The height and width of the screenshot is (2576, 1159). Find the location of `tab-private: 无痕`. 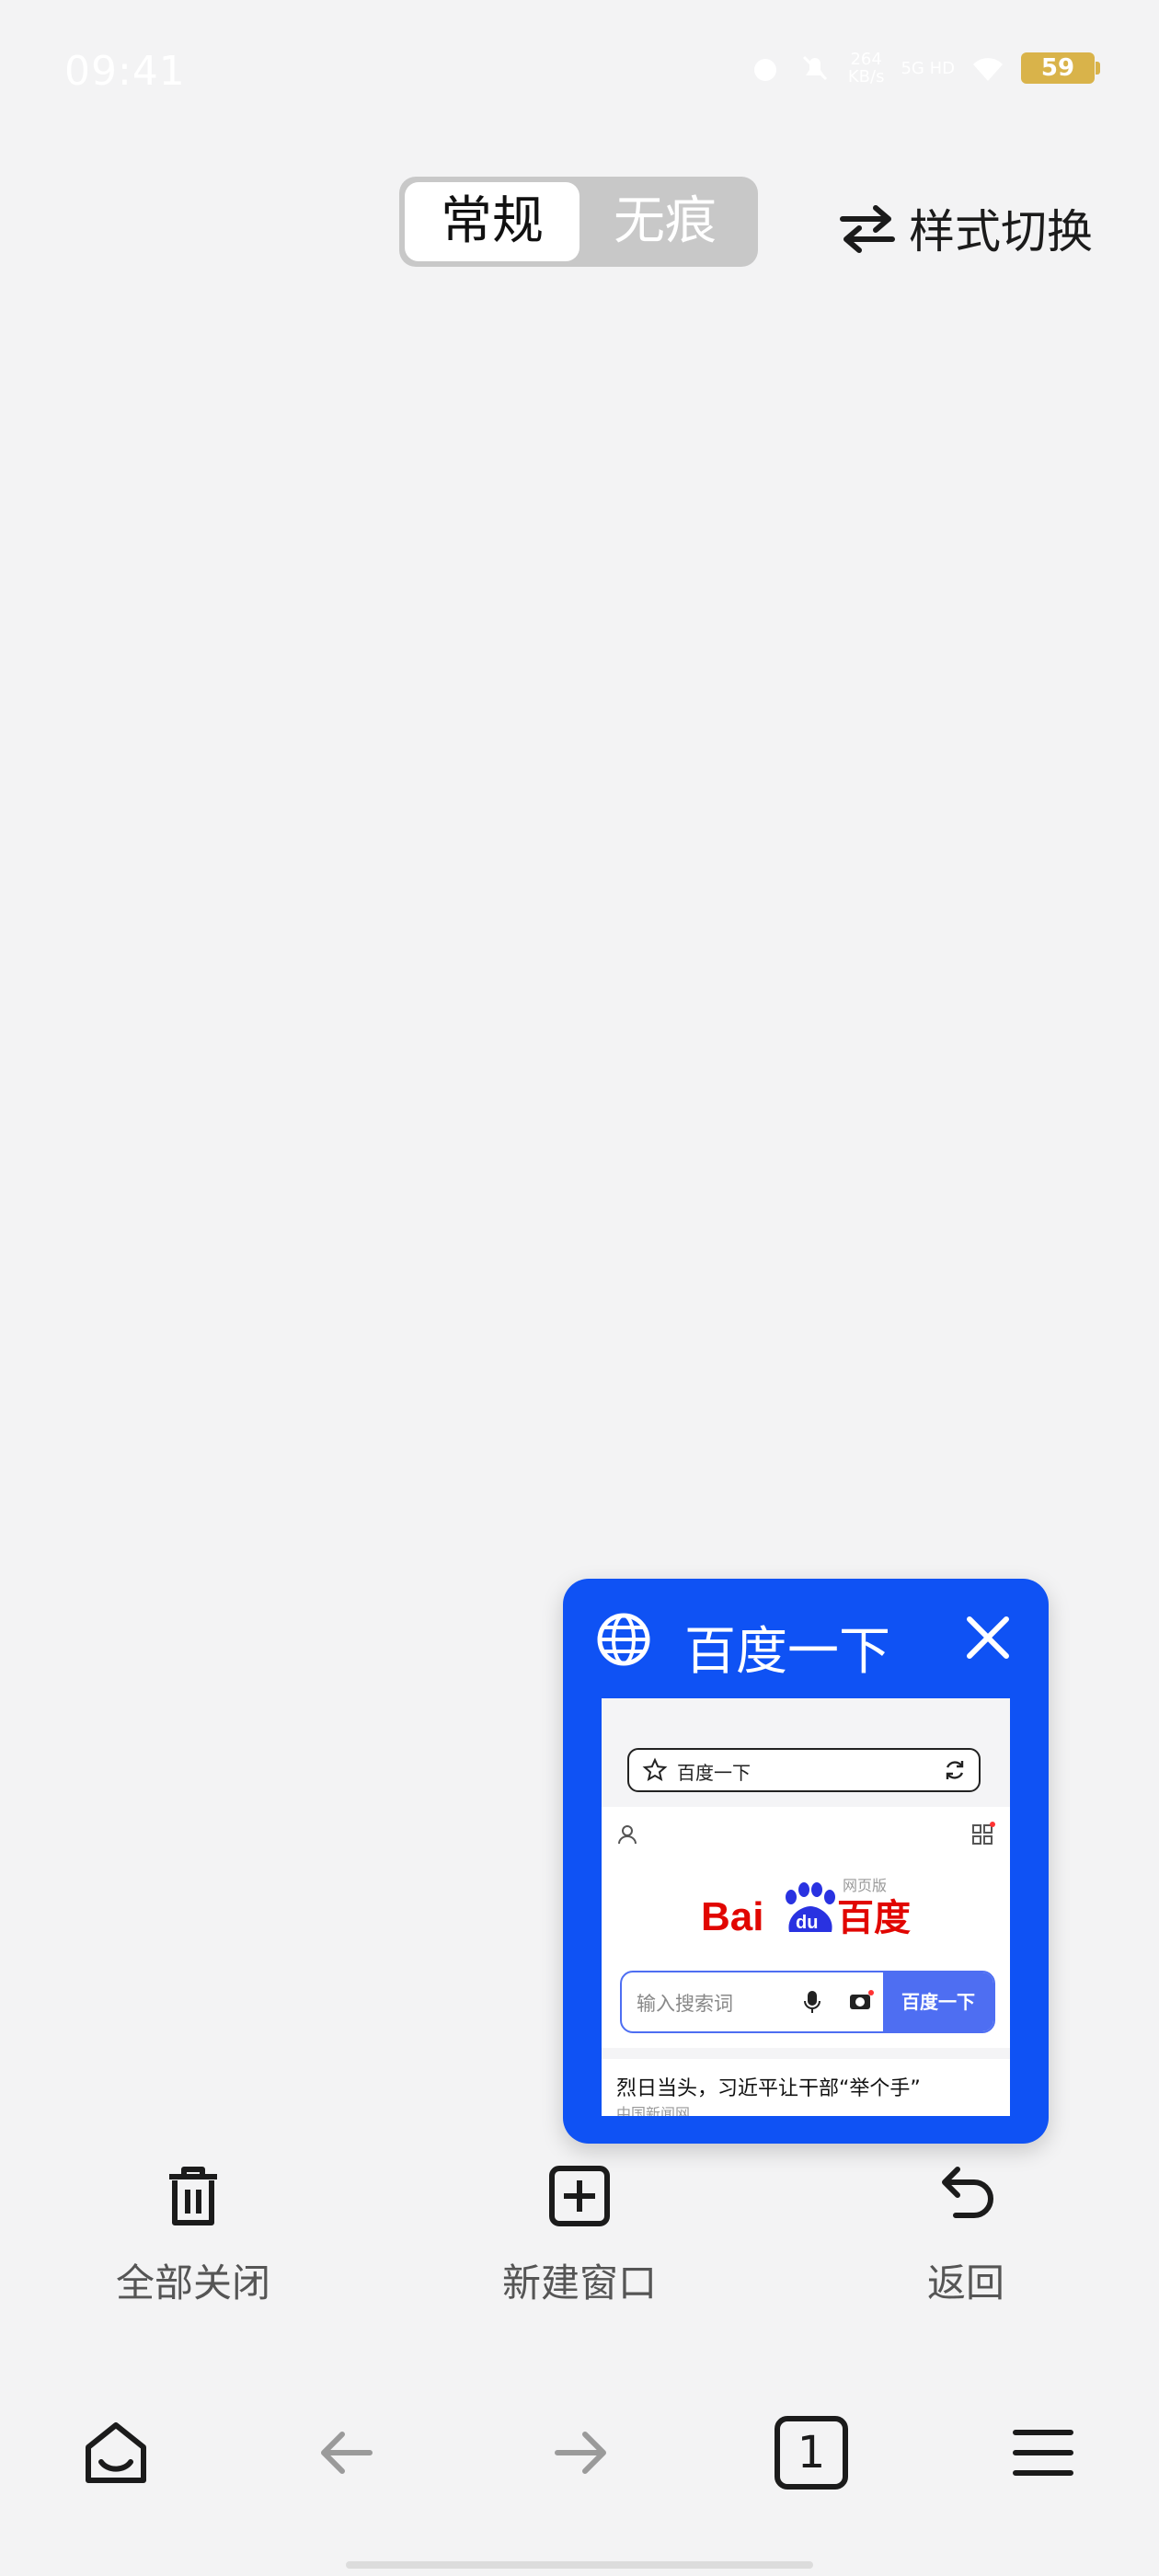

tab-private: 无痕 is located at coordinates (665, 221).